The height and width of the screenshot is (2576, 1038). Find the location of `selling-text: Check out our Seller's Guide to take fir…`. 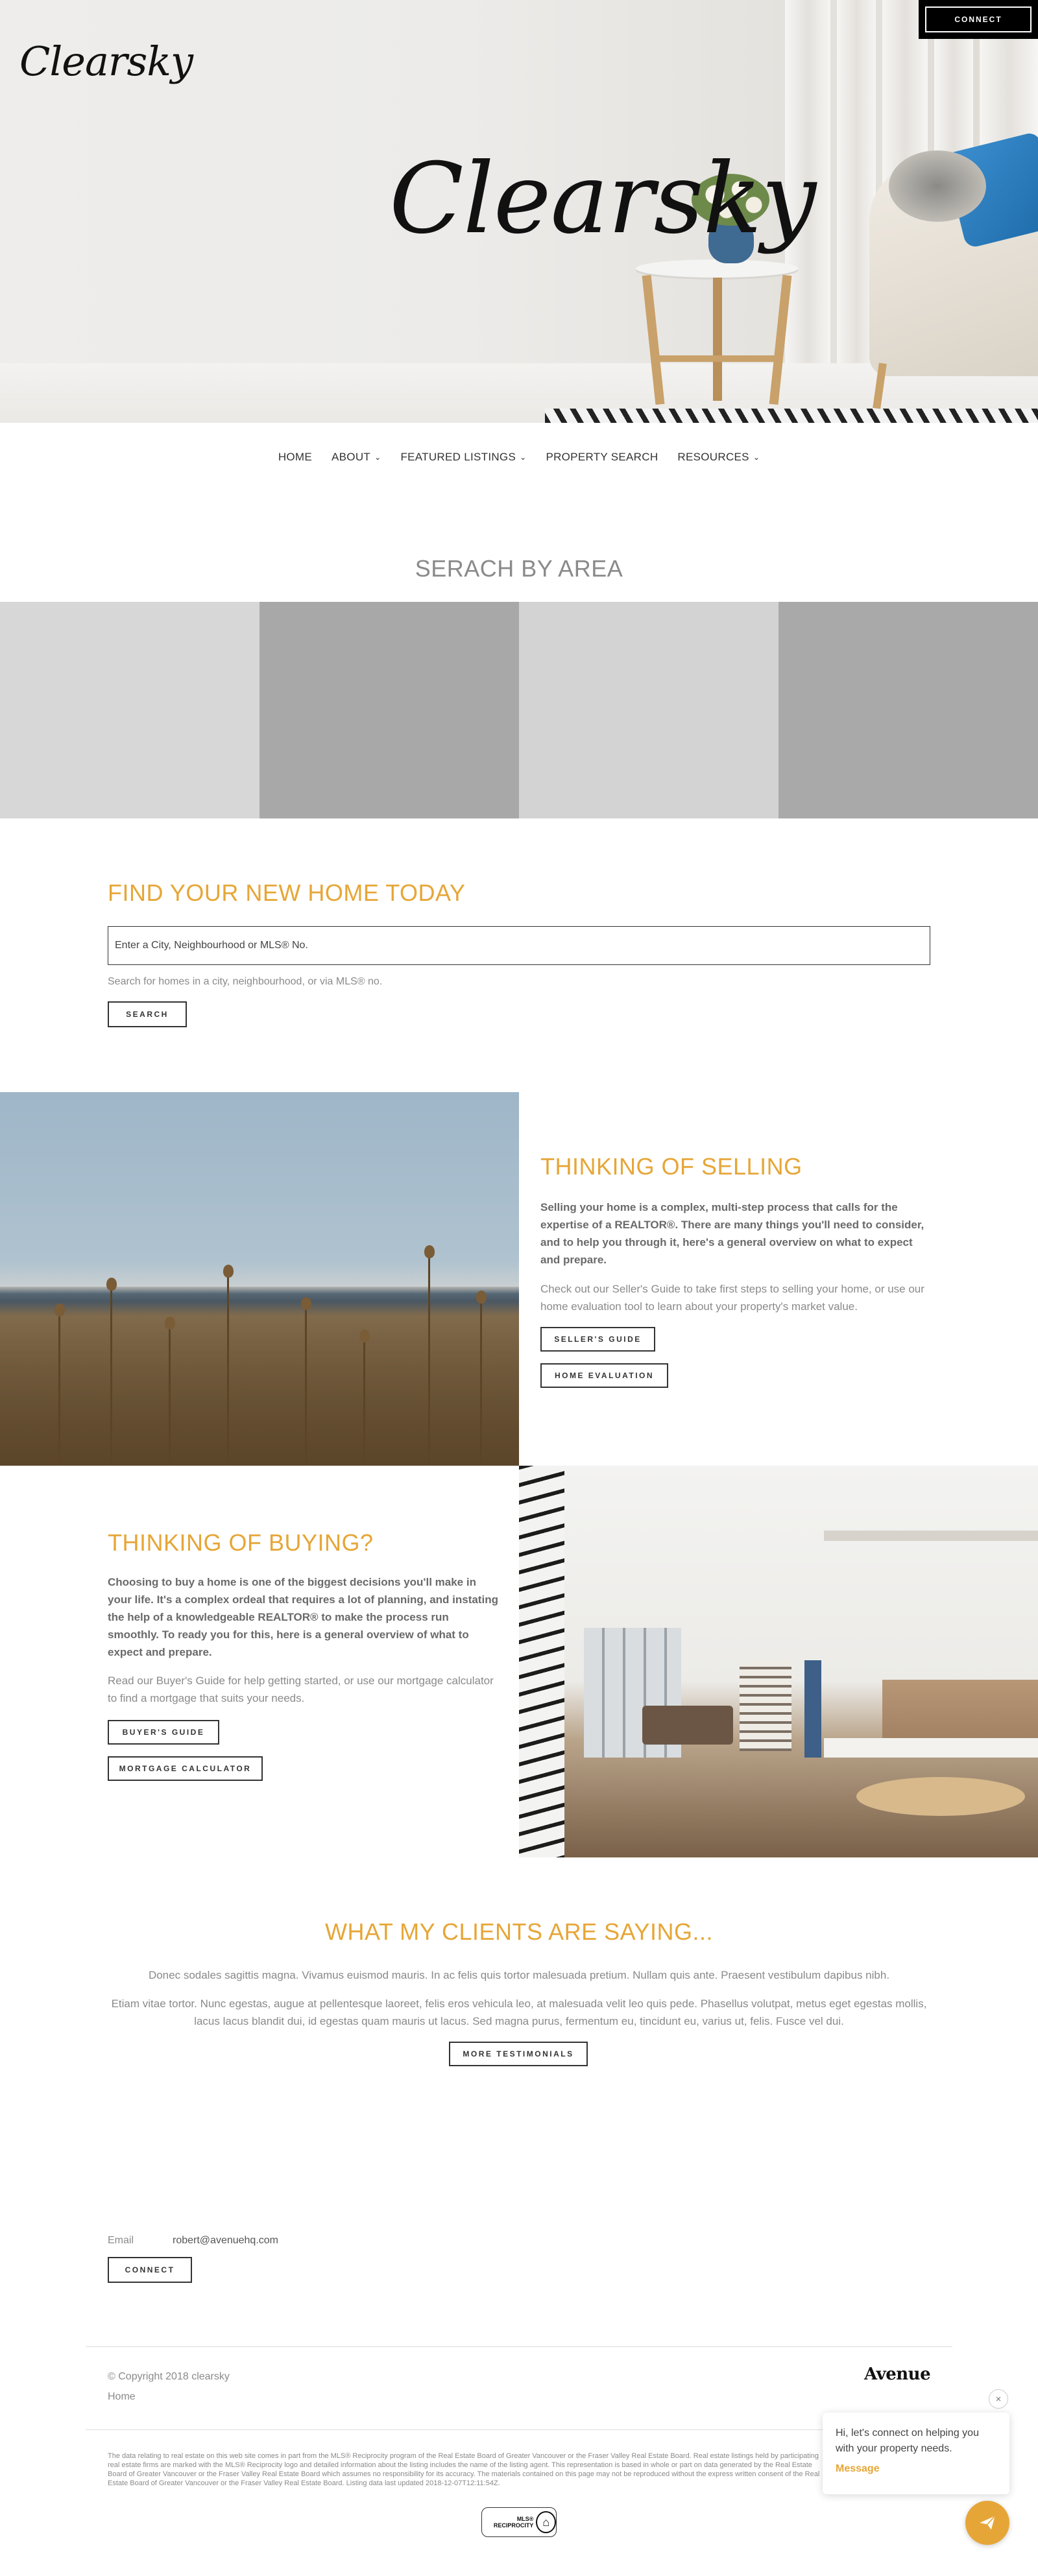

selling-text: Check out our Seller's Guide to take fir… is located at coordinates (732, 1298).